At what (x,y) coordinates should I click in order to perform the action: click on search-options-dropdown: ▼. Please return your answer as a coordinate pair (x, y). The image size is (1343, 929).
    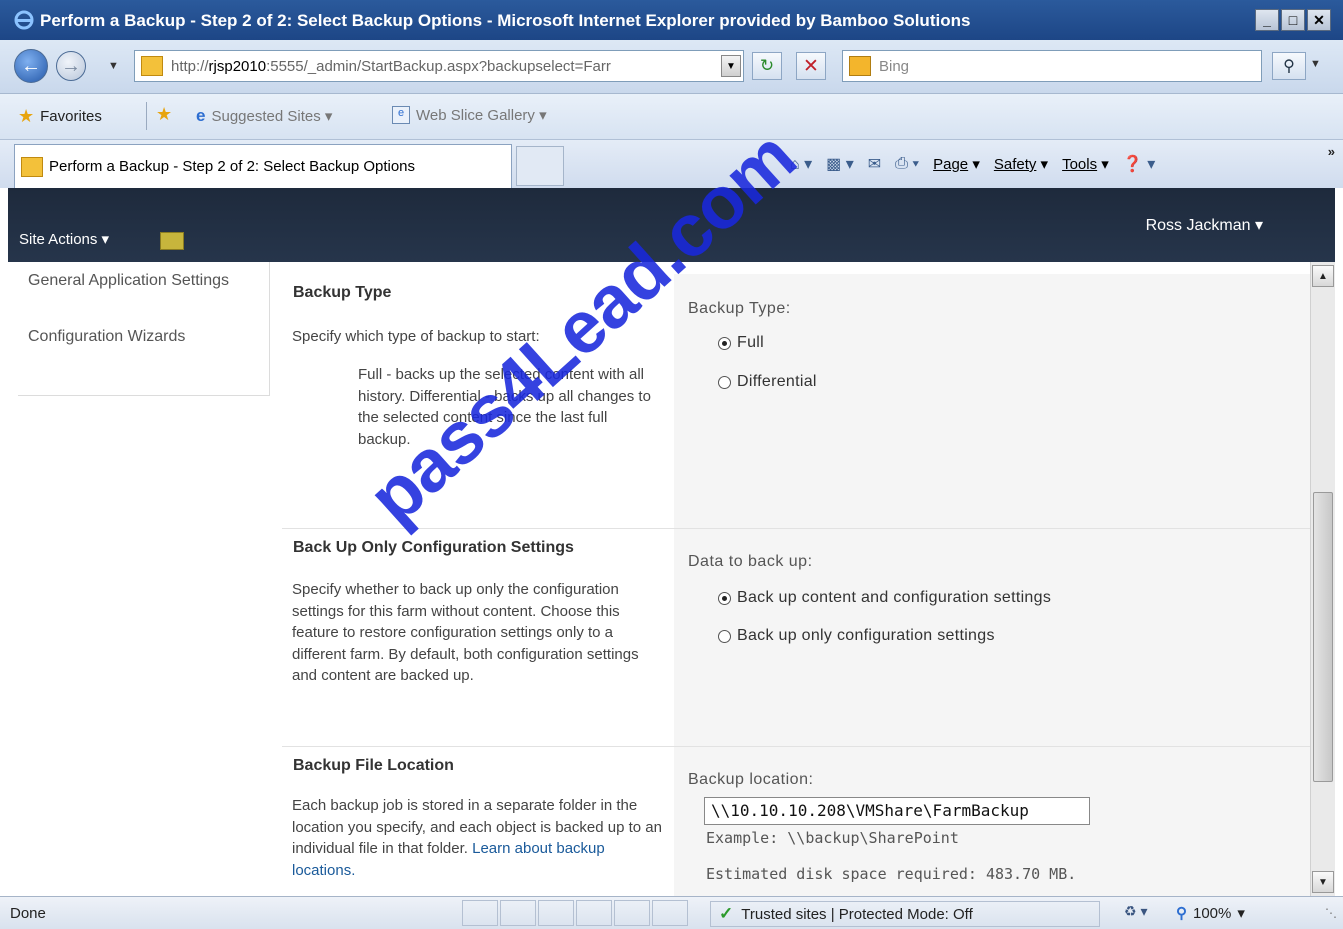
    Looking at the image, I should click on (1315, 64).